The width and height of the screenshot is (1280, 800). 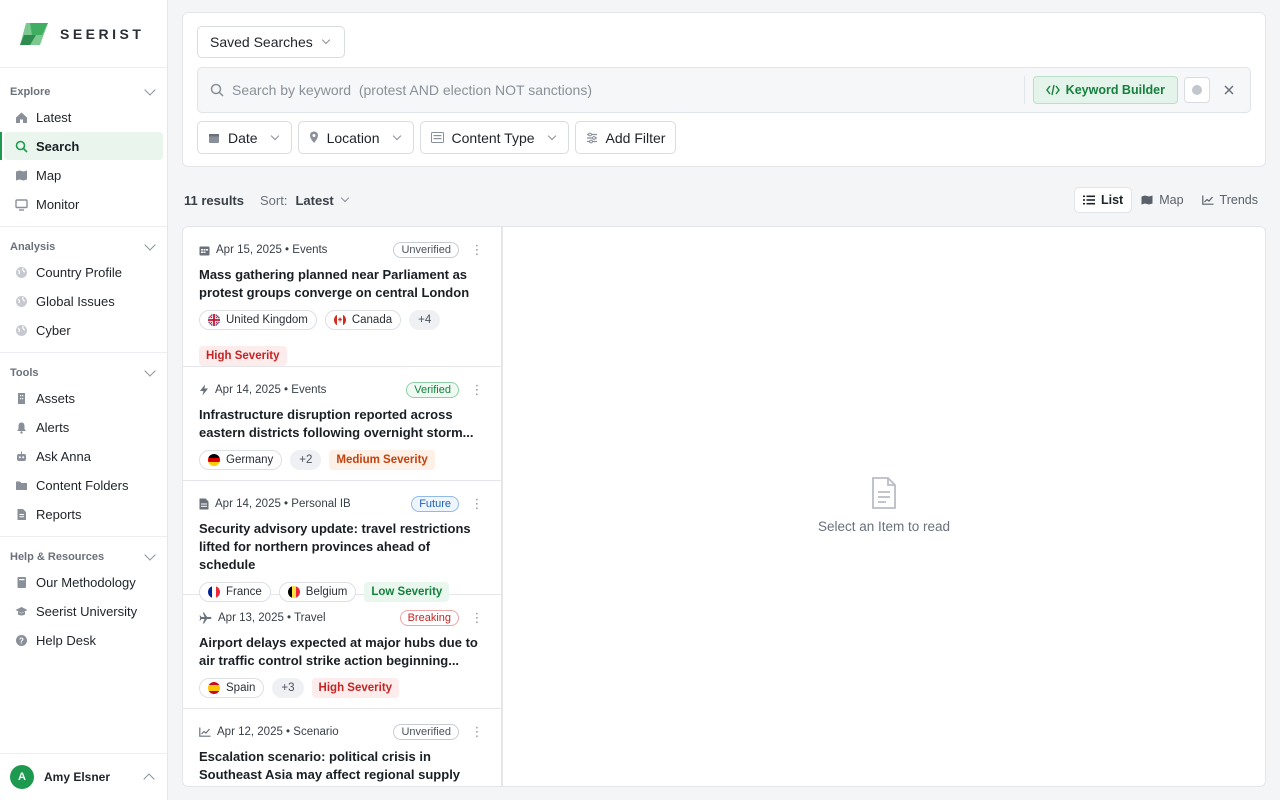 What do you see at coordinates (22, 777) in the screenshot?
I see `avatar: A` at bounding box center [22, 777].